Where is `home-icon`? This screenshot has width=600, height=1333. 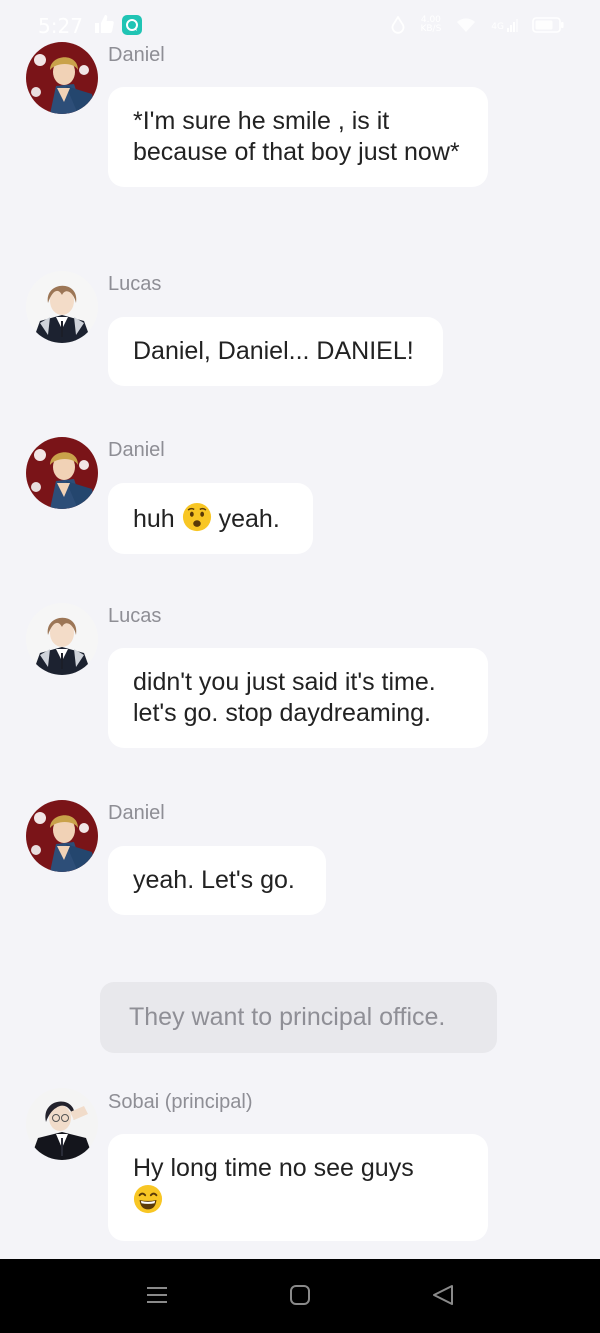 home-icon is located at coordinates (300, 1297).